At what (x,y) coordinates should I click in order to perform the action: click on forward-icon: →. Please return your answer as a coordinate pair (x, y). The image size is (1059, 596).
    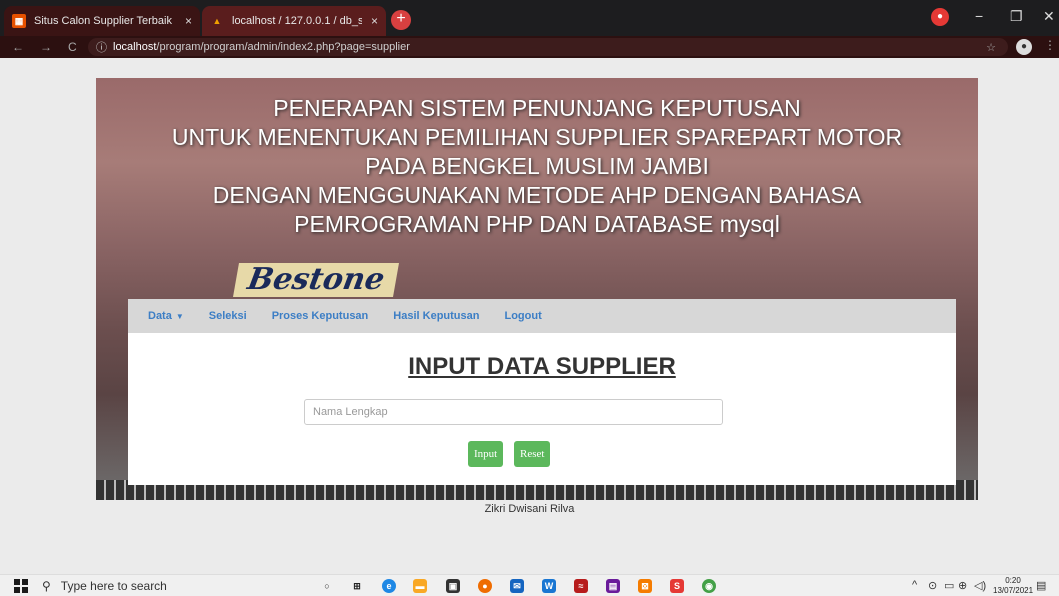
    Looking at the image, I should click on (48, 47).